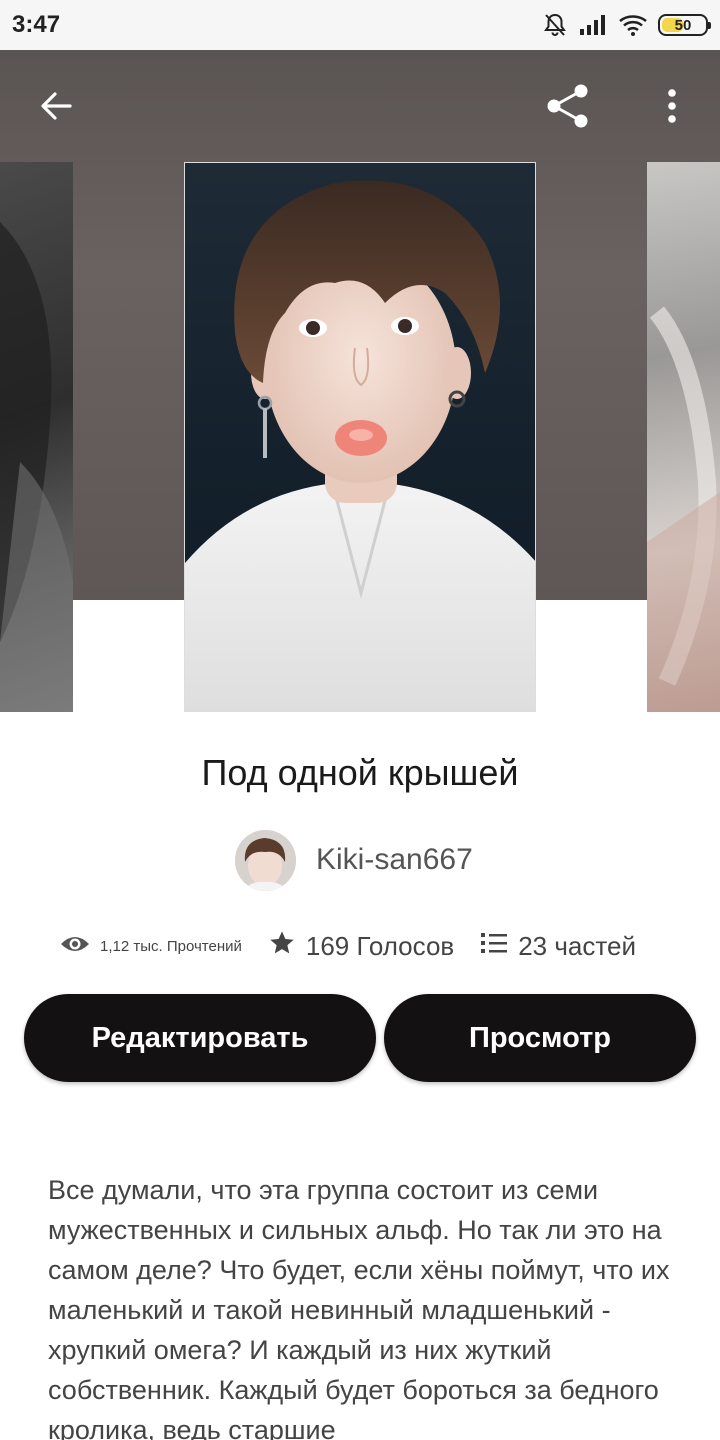  Describe the element at coordinates (75, 946) in the screenshot. I see `eye-icon` at that location.